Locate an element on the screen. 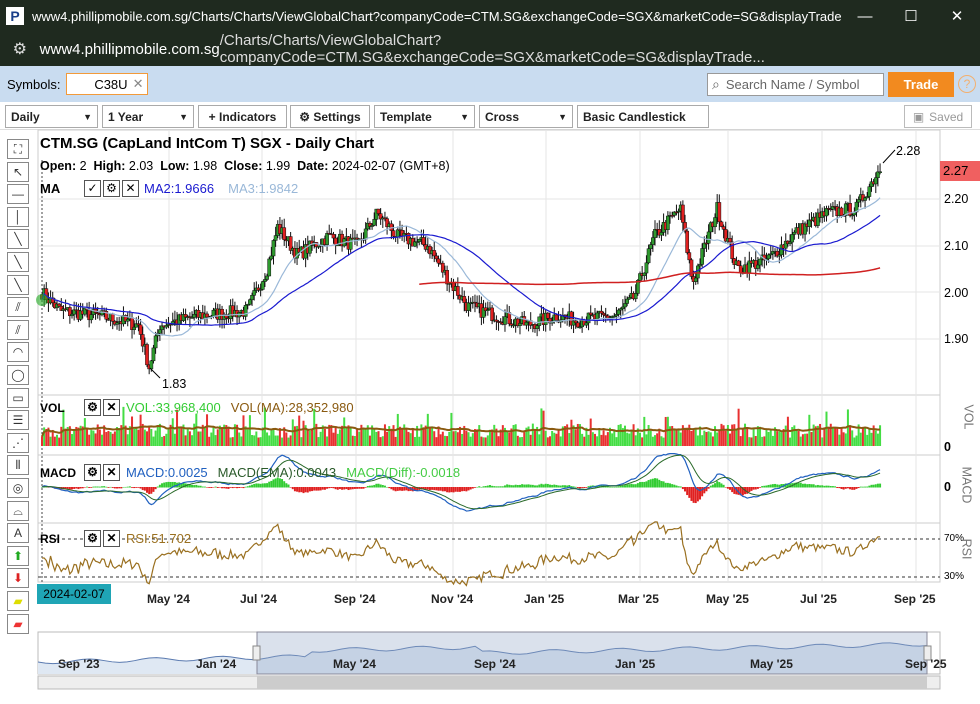 The image size is (980, 704). template-select: Template ▼ is located at coordinates (424, 116).